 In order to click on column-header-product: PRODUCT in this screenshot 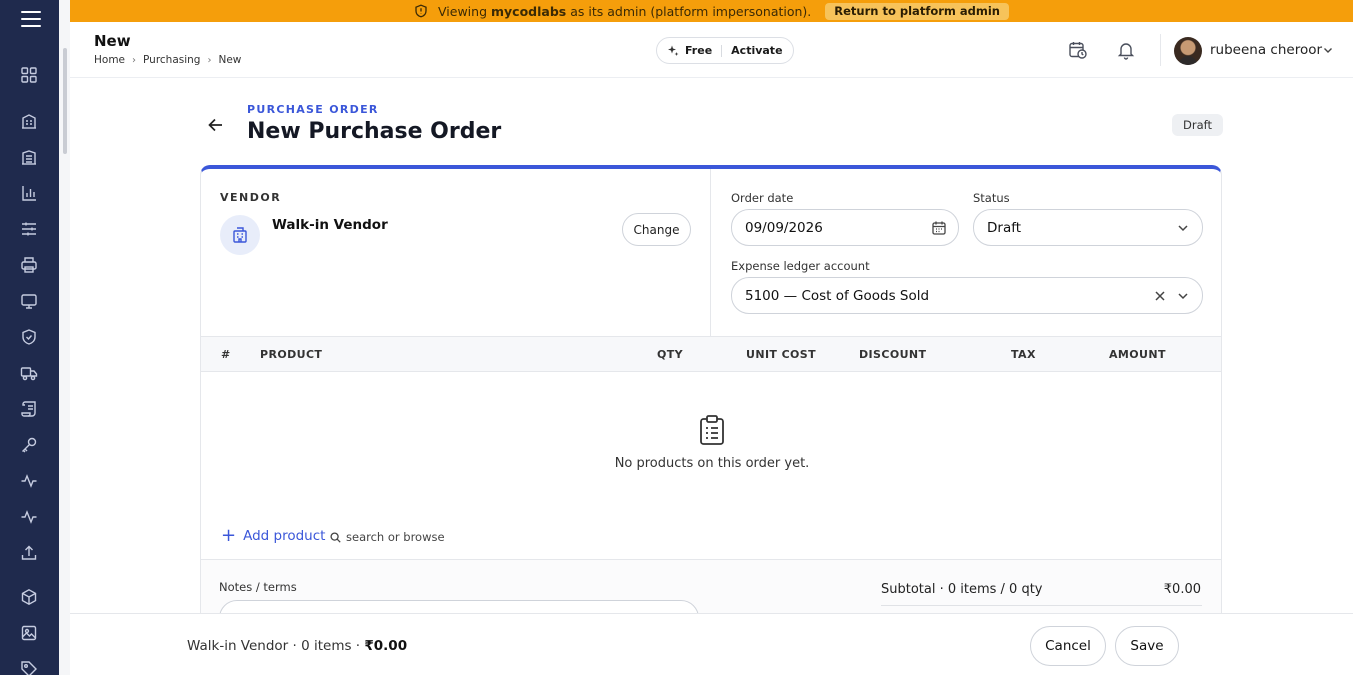, I will do `click(291, 354)`.